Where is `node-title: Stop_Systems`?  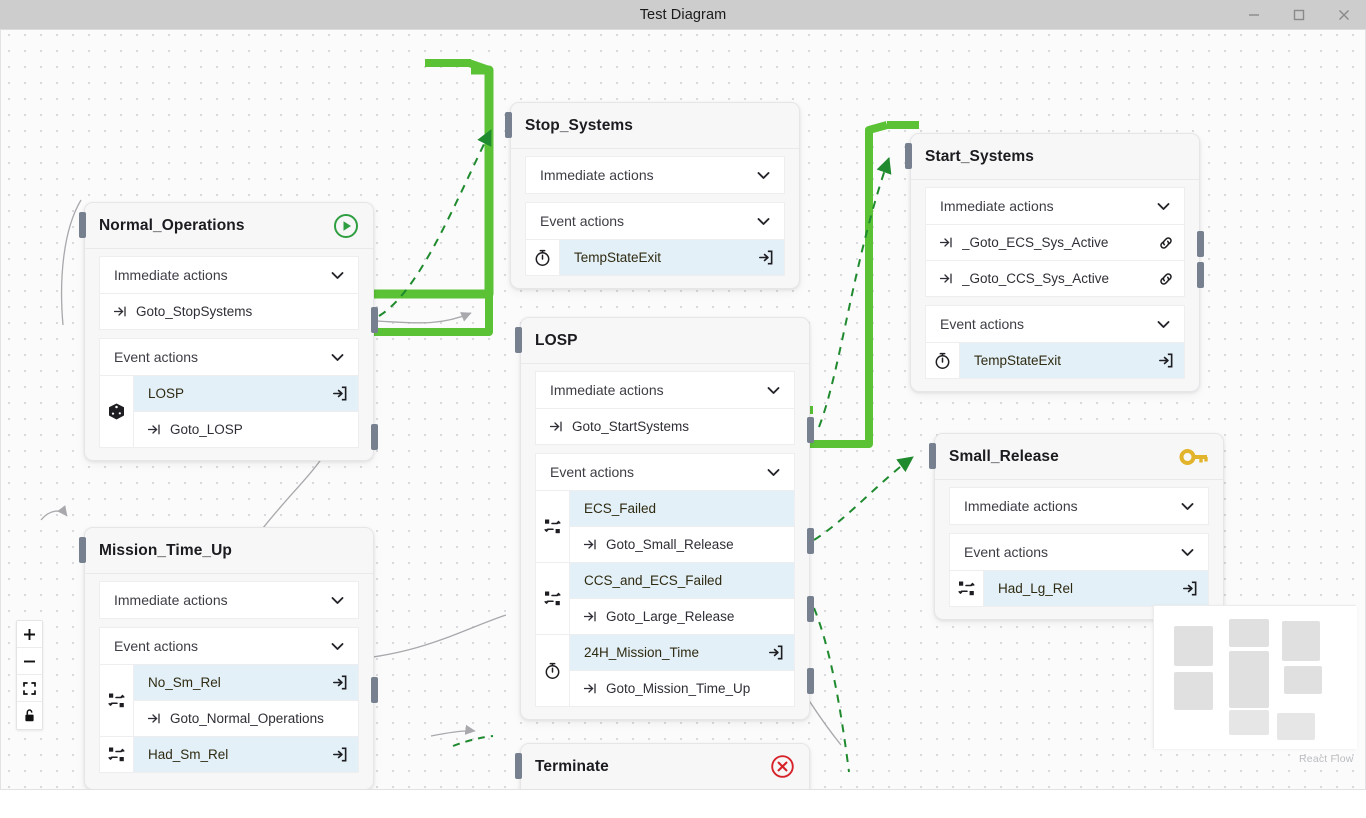
node-title: Stop_Systems is located at coordinates (579, 125).